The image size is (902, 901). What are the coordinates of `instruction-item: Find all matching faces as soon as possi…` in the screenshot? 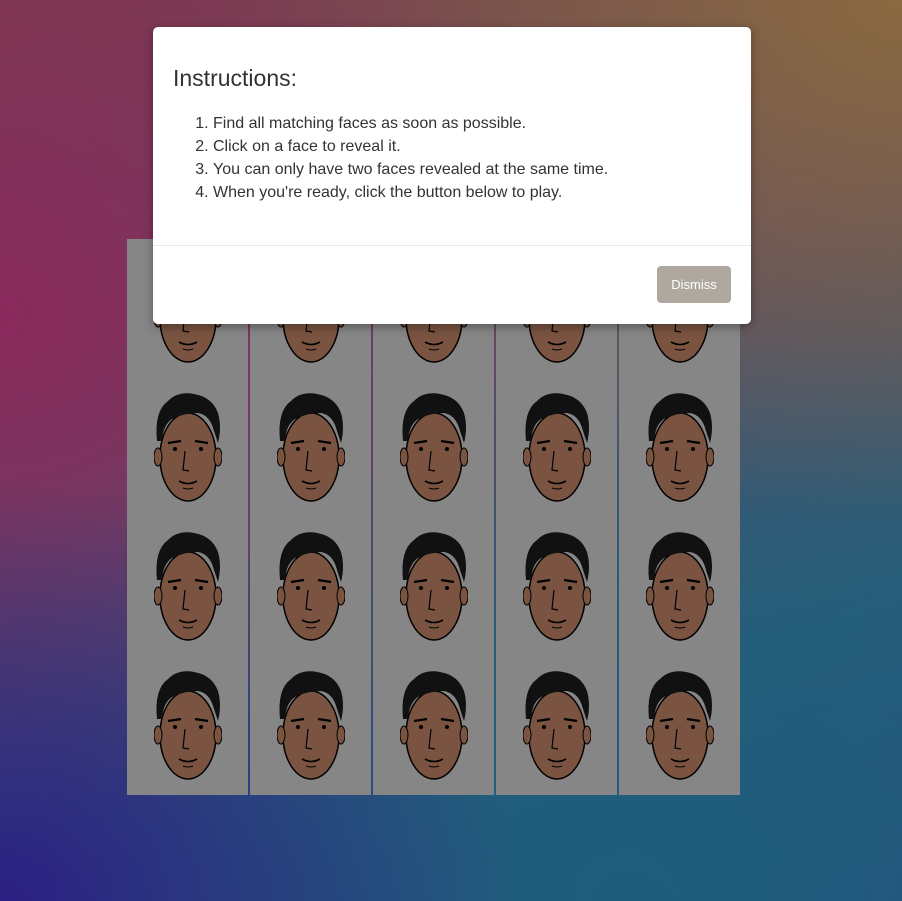 It's located at (472, 123).